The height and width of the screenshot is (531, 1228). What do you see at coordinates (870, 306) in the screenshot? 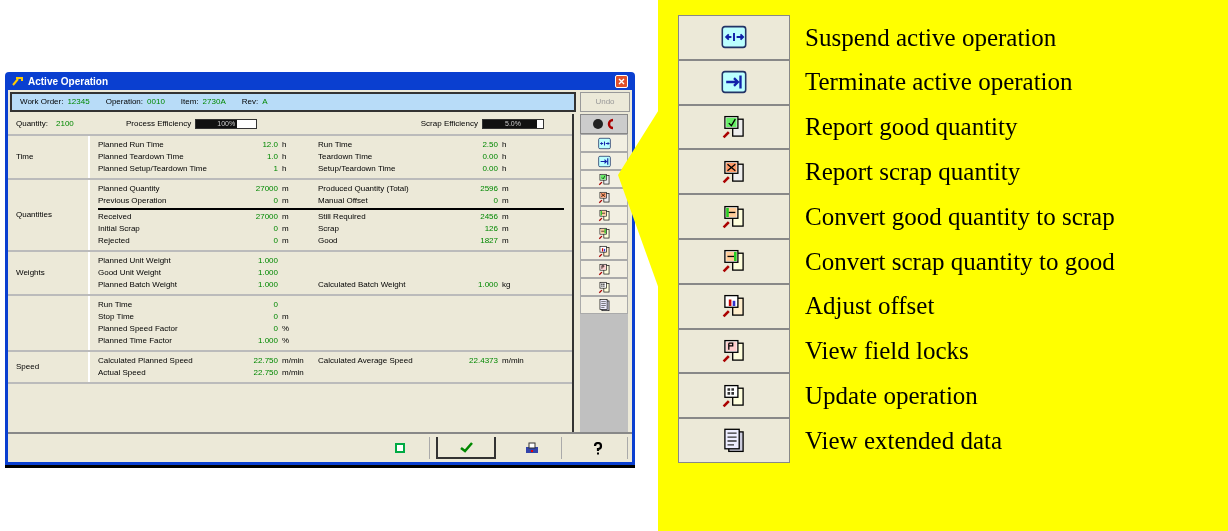
I see `legend-label: Adjust offset` at bounding box center [870, 306].